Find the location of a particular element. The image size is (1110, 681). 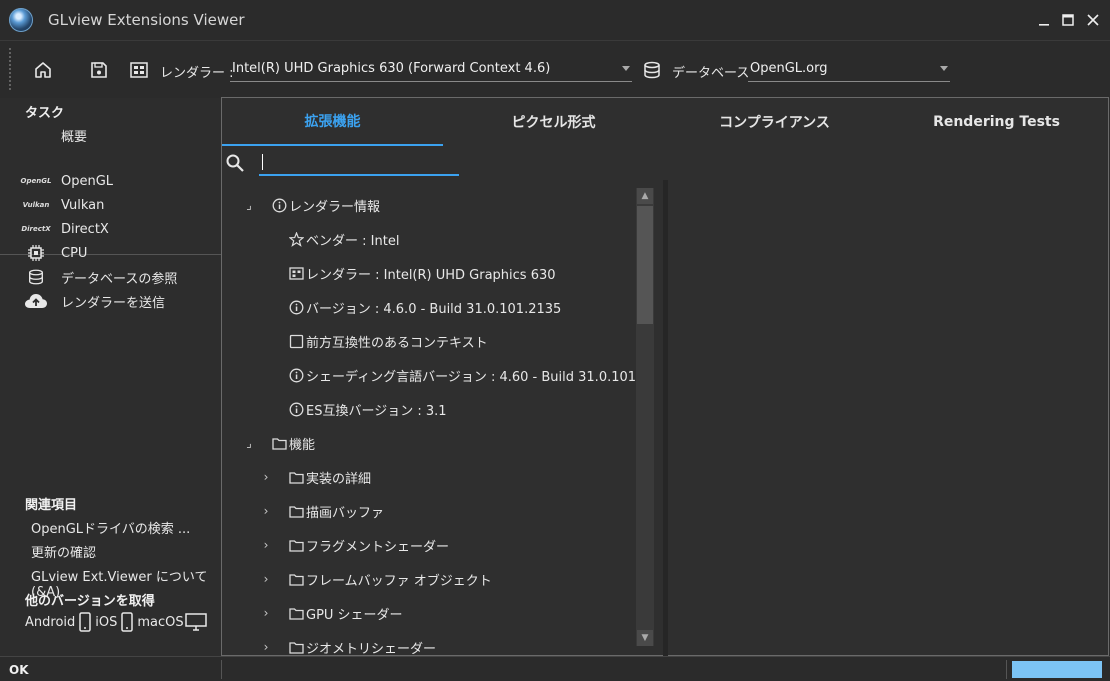

home-icon is located at coordinates (43, 70).